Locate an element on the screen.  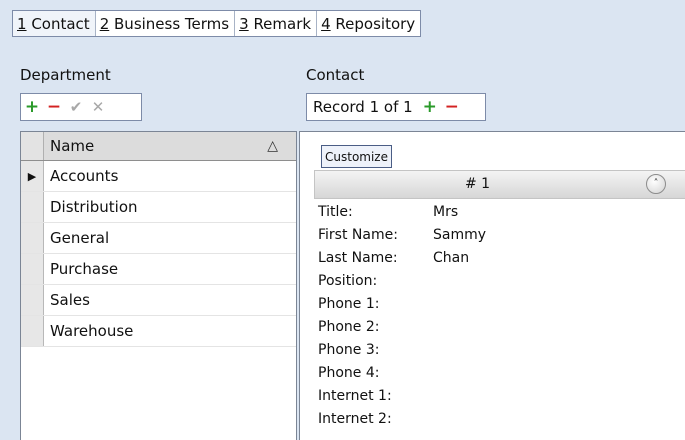
field-phone-3: Phone 3: is located at coordinates (402, 349).